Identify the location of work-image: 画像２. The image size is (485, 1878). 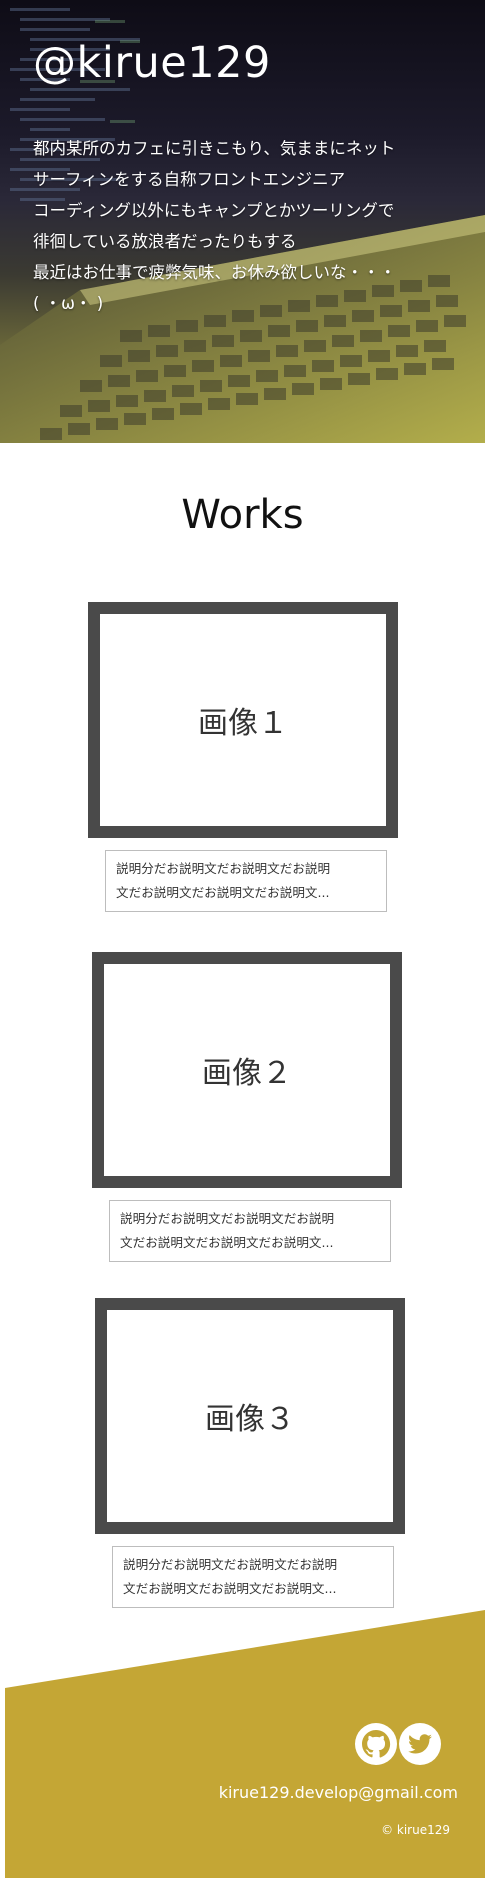
(247, 1070).